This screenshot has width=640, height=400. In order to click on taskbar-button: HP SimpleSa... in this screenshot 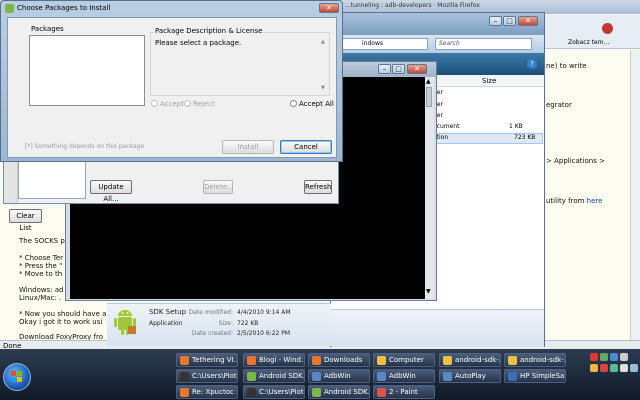, I will do `click(535, 376)`.